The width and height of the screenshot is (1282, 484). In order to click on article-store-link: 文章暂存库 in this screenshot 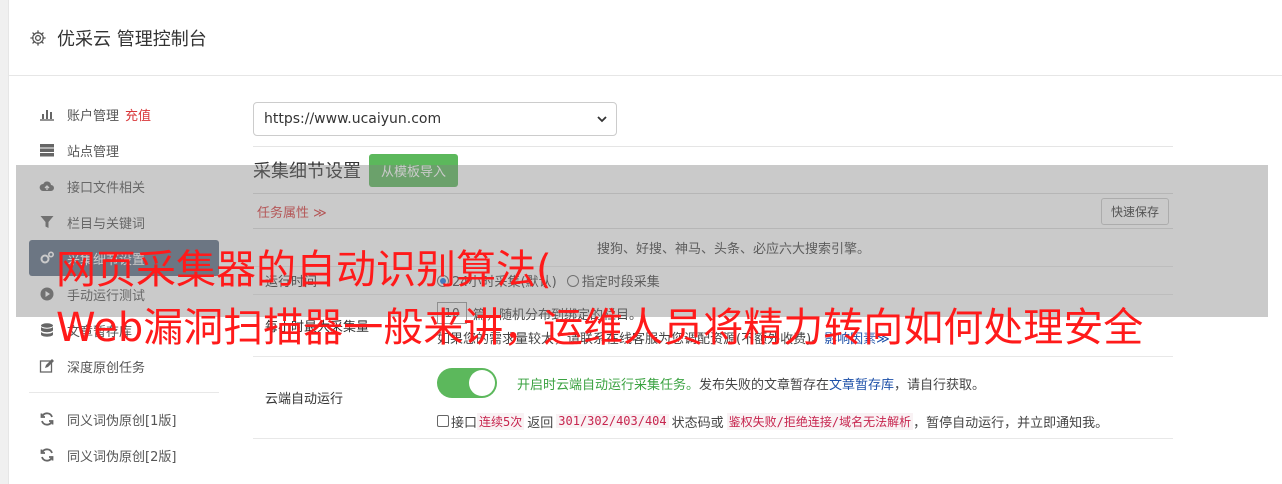, I will do `click(861, 383)`.